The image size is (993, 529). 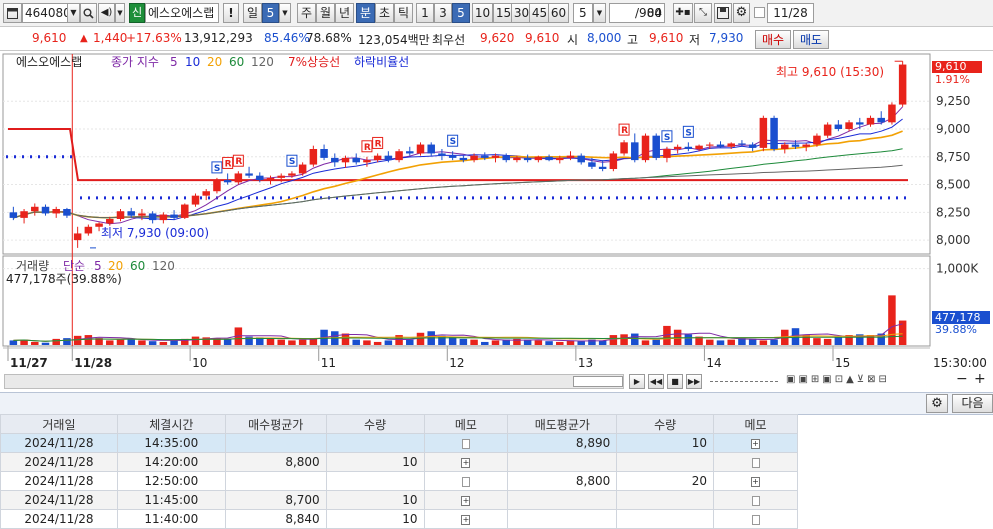 I want to click on buy-button: 매수, so click(x=773, y=39).